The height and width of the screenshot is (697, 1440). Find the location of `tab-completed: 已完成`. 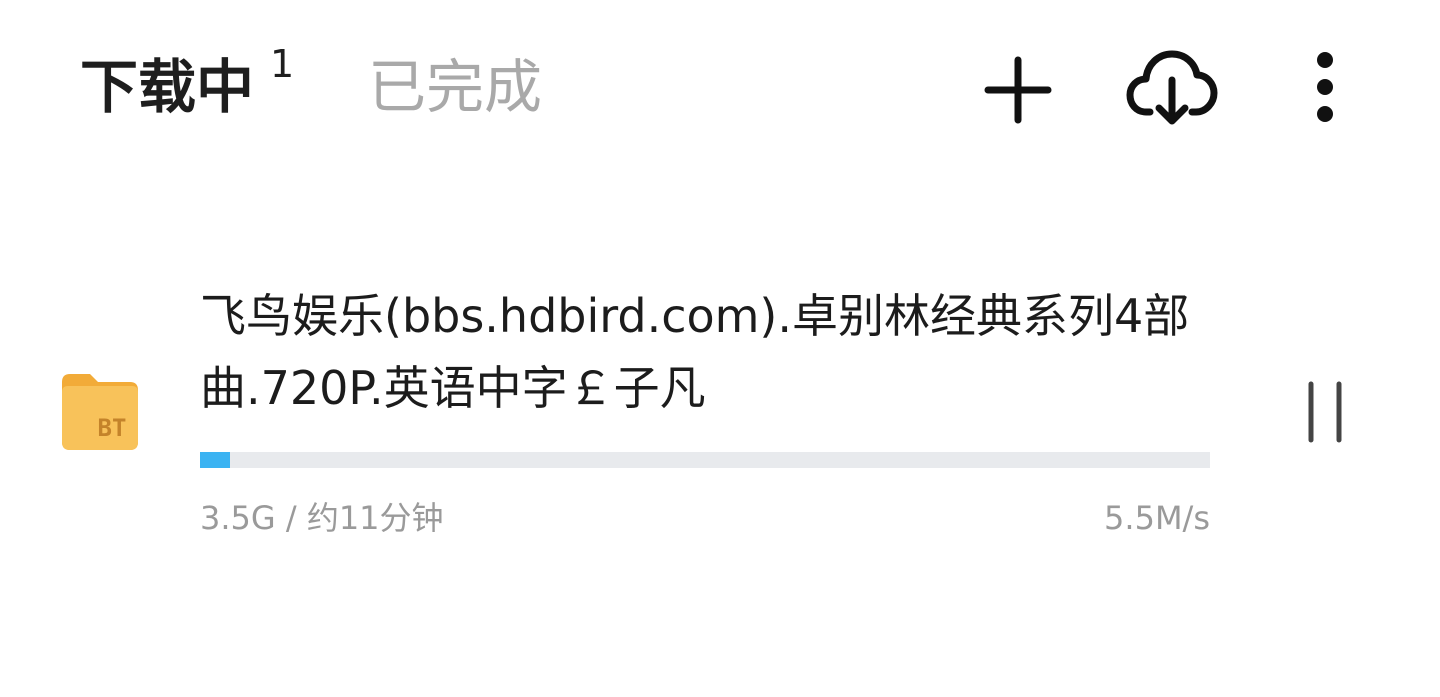

tab-completed: 已完成 is located at coordinates (455, 87).